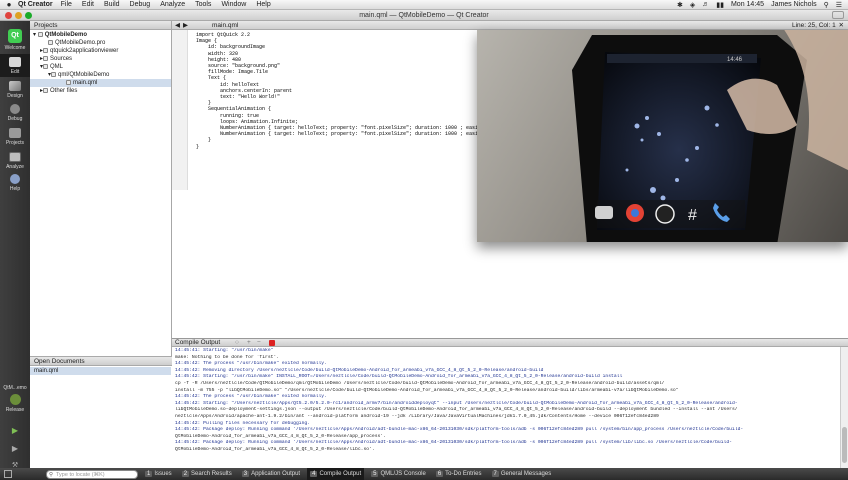  Describe the element at coordinates (185, 25) in the screenshot. I see `forward-arrow-icon: ▶` at that location.